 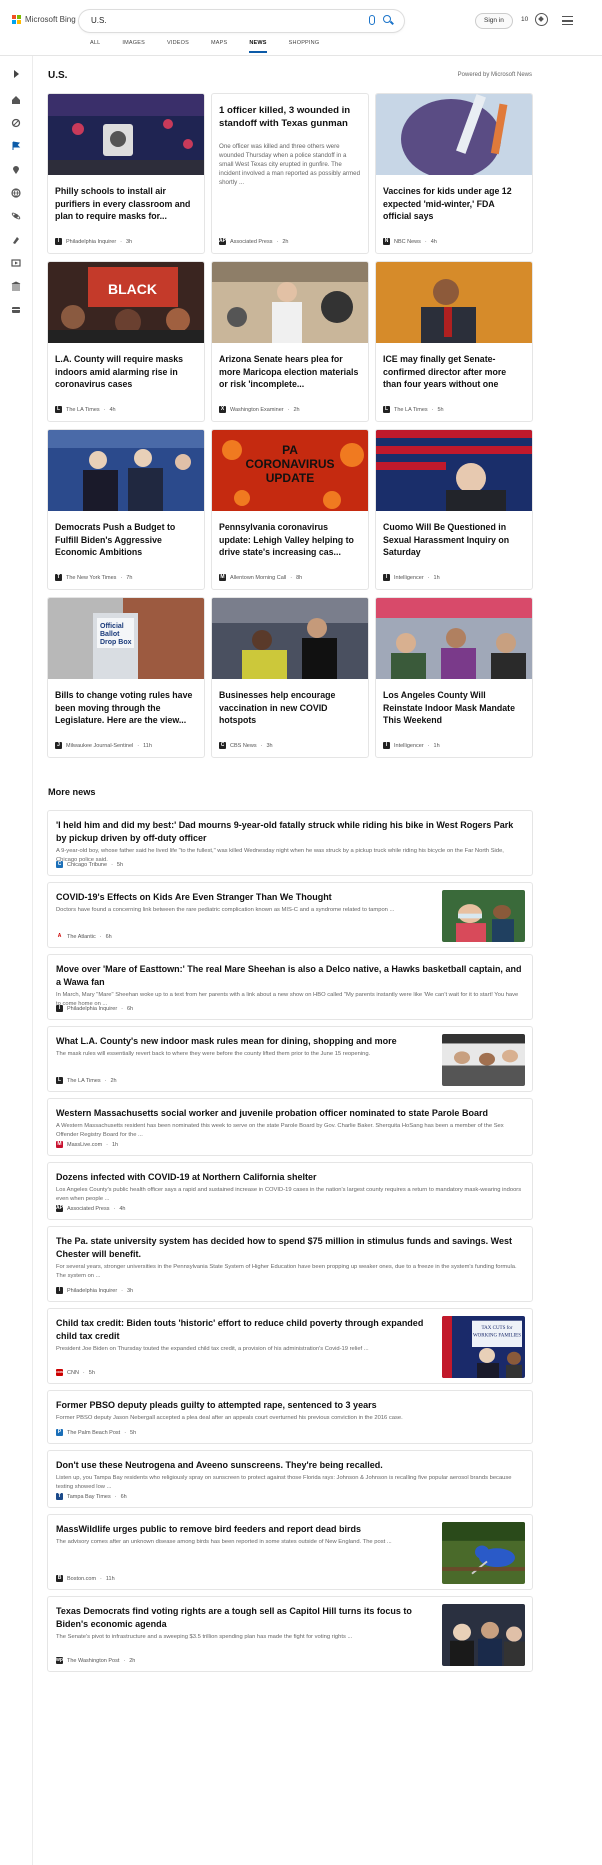 What do you see at coordinates (16, 238) in the screenshot?
I see `technology-icon` at bounding box center [16, 238].